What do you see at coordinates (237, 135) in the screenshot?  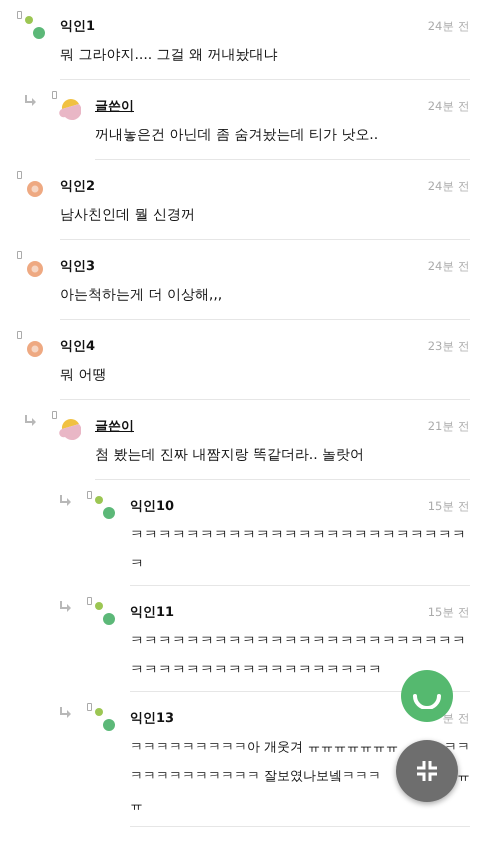 I see `comment-text: 꺼내놓은건 아닌데 좀 숨겨놨는데 티가 낫오..` at bounding box center [237, 135].